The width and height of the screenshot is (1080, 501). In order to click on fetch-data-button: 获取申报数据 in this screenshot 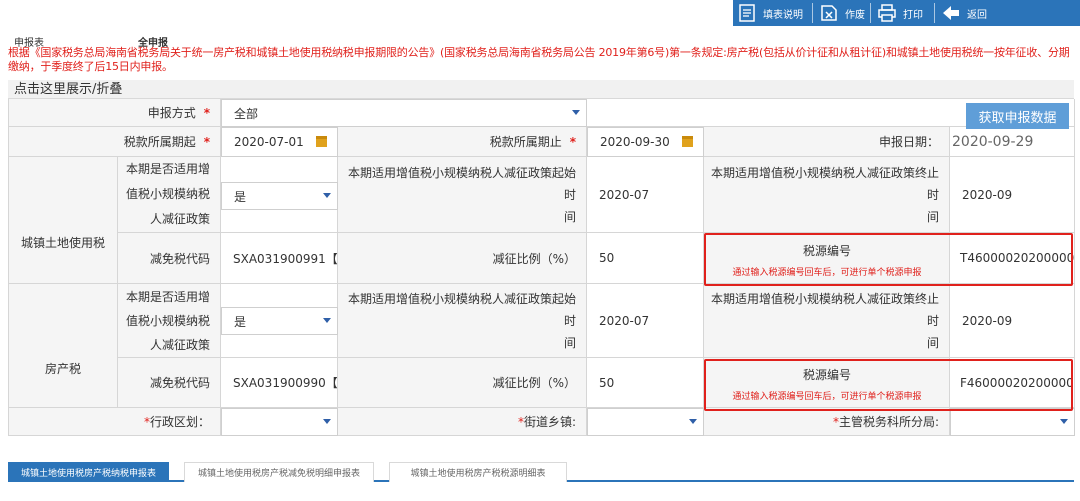, I will do `click(1017, 116)`.